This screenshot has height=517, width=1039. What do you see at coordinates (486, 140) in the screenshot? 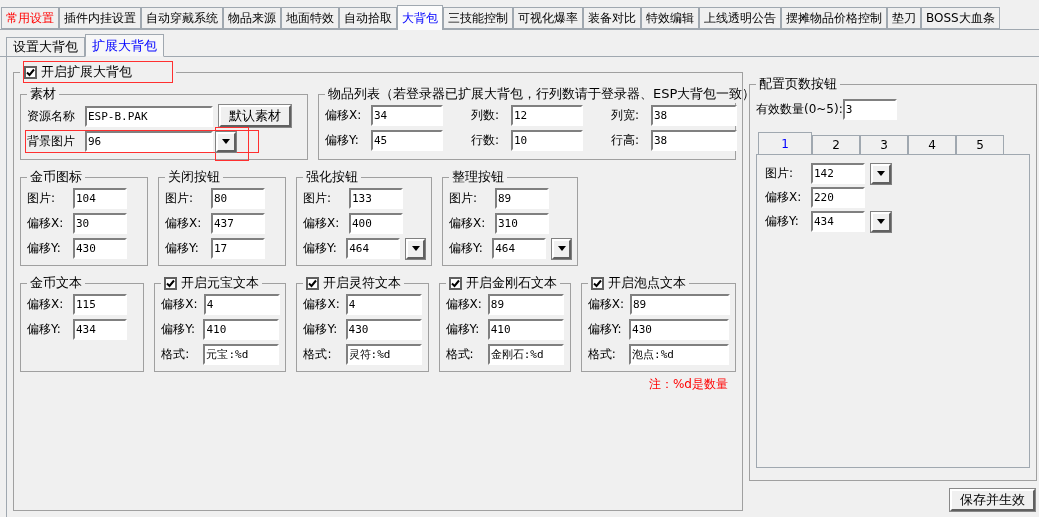
I see `field-label: 行数:` at bounding box center [486, 140].